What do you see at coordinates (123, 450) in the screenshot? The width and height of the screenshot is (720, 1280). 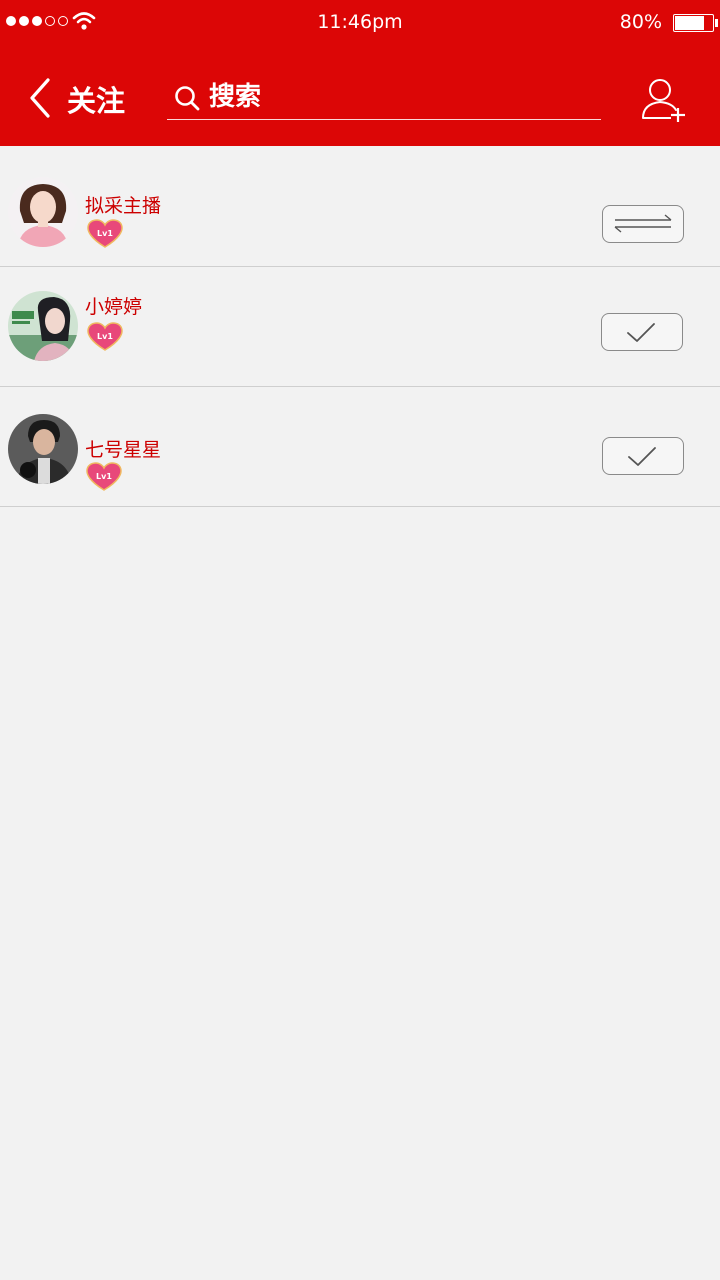 I see `username: 七号星星` at bounding box center [123, 450].